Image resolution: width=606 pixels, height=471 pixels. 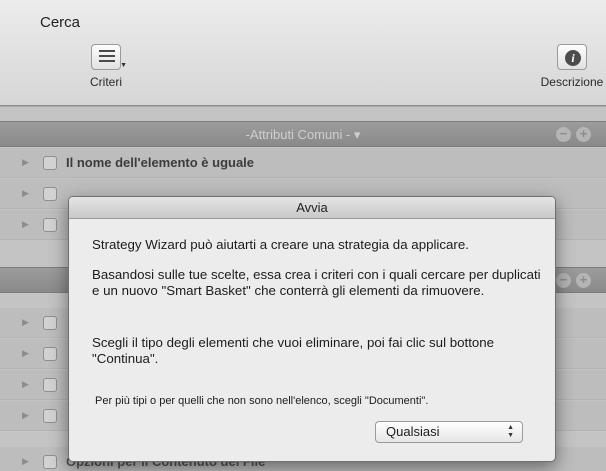 What do you see at coordinates (312, 208) in the screenshot?
I see `dialog-title: Avvia` at bounding box center [312, 208].